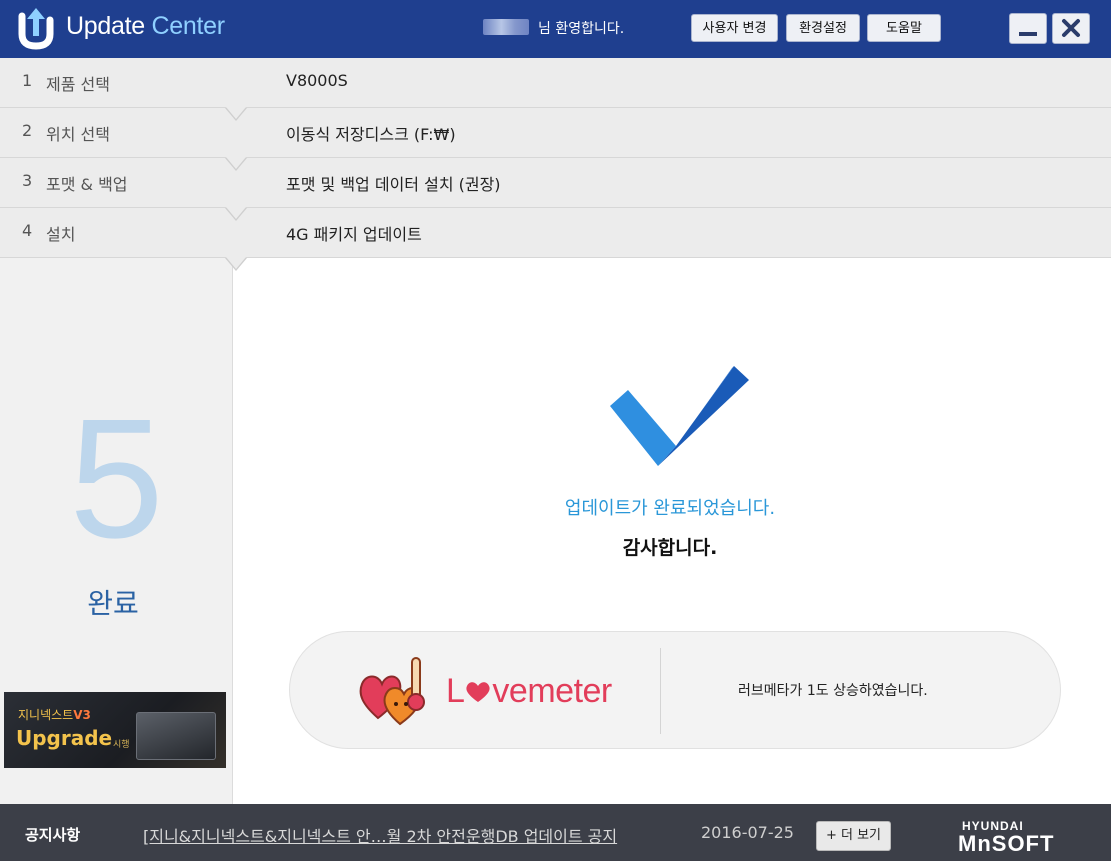 This screenshot has height=861, width=1111. What do you see at coordinates (555, 139) in the screenshot?
I see `step-row-location: 2 위치 선택 이동식 저장디스크 (F:₩)` at bounding box center [555, 139].